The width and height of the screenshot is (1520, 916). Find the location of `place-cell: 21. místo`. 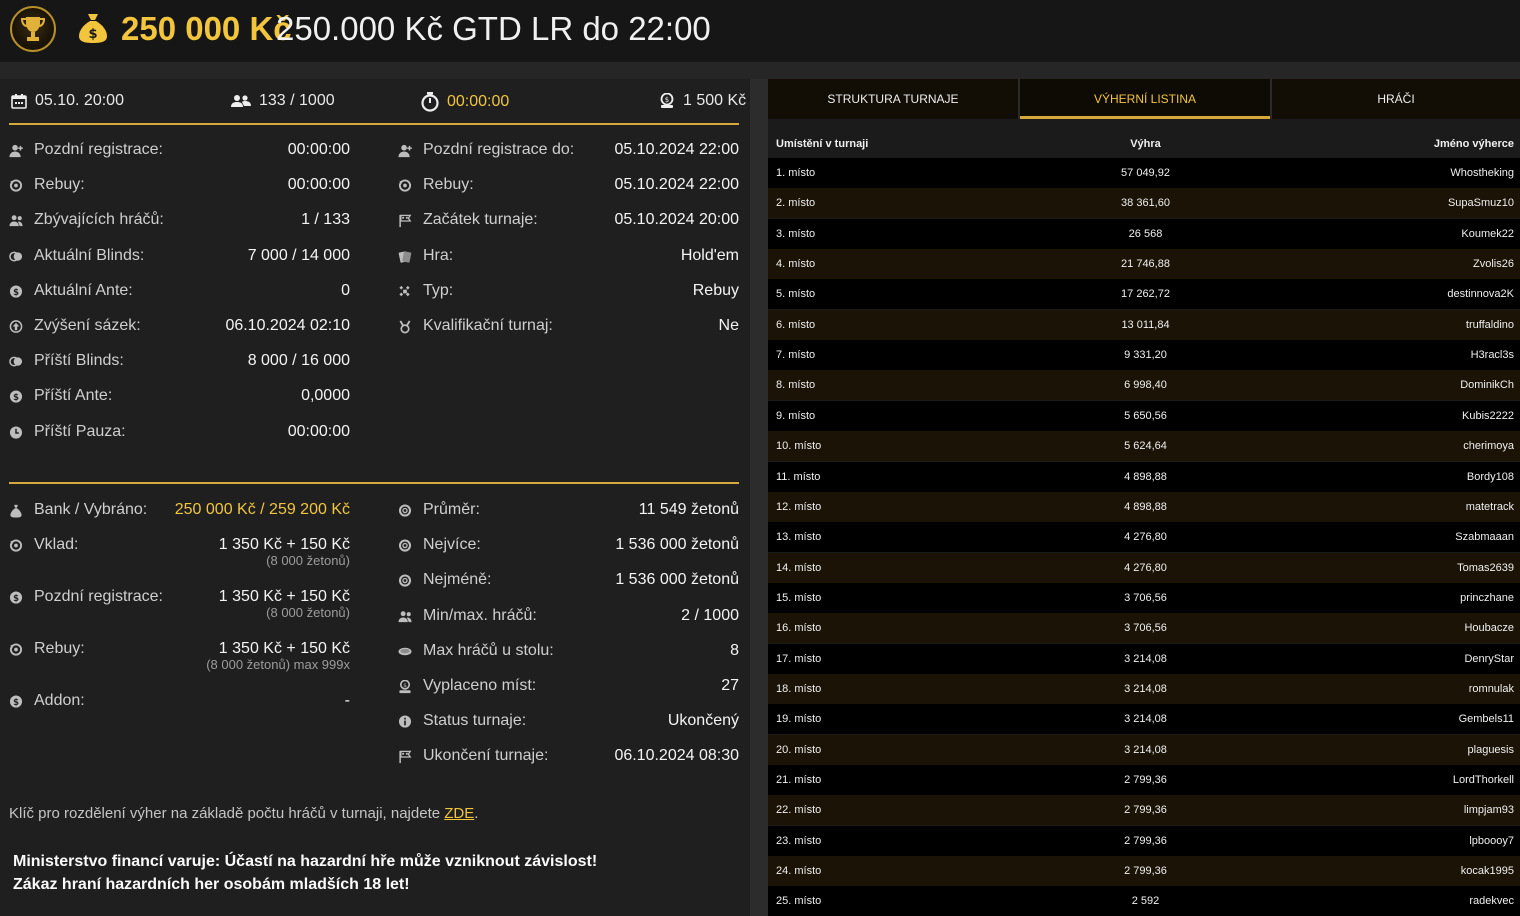

place-cell: 21. místo is located at coordinates (799, 780).